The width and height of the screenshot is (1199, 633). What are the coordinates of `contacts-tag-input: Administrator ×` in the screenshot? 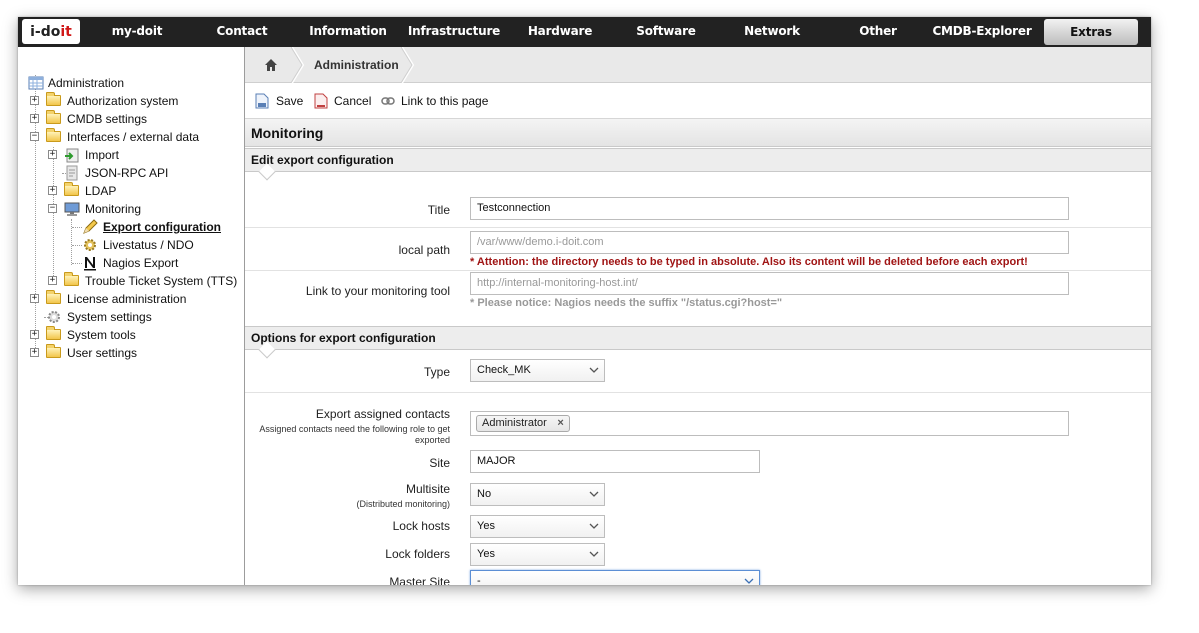 It's located at (769, 423).